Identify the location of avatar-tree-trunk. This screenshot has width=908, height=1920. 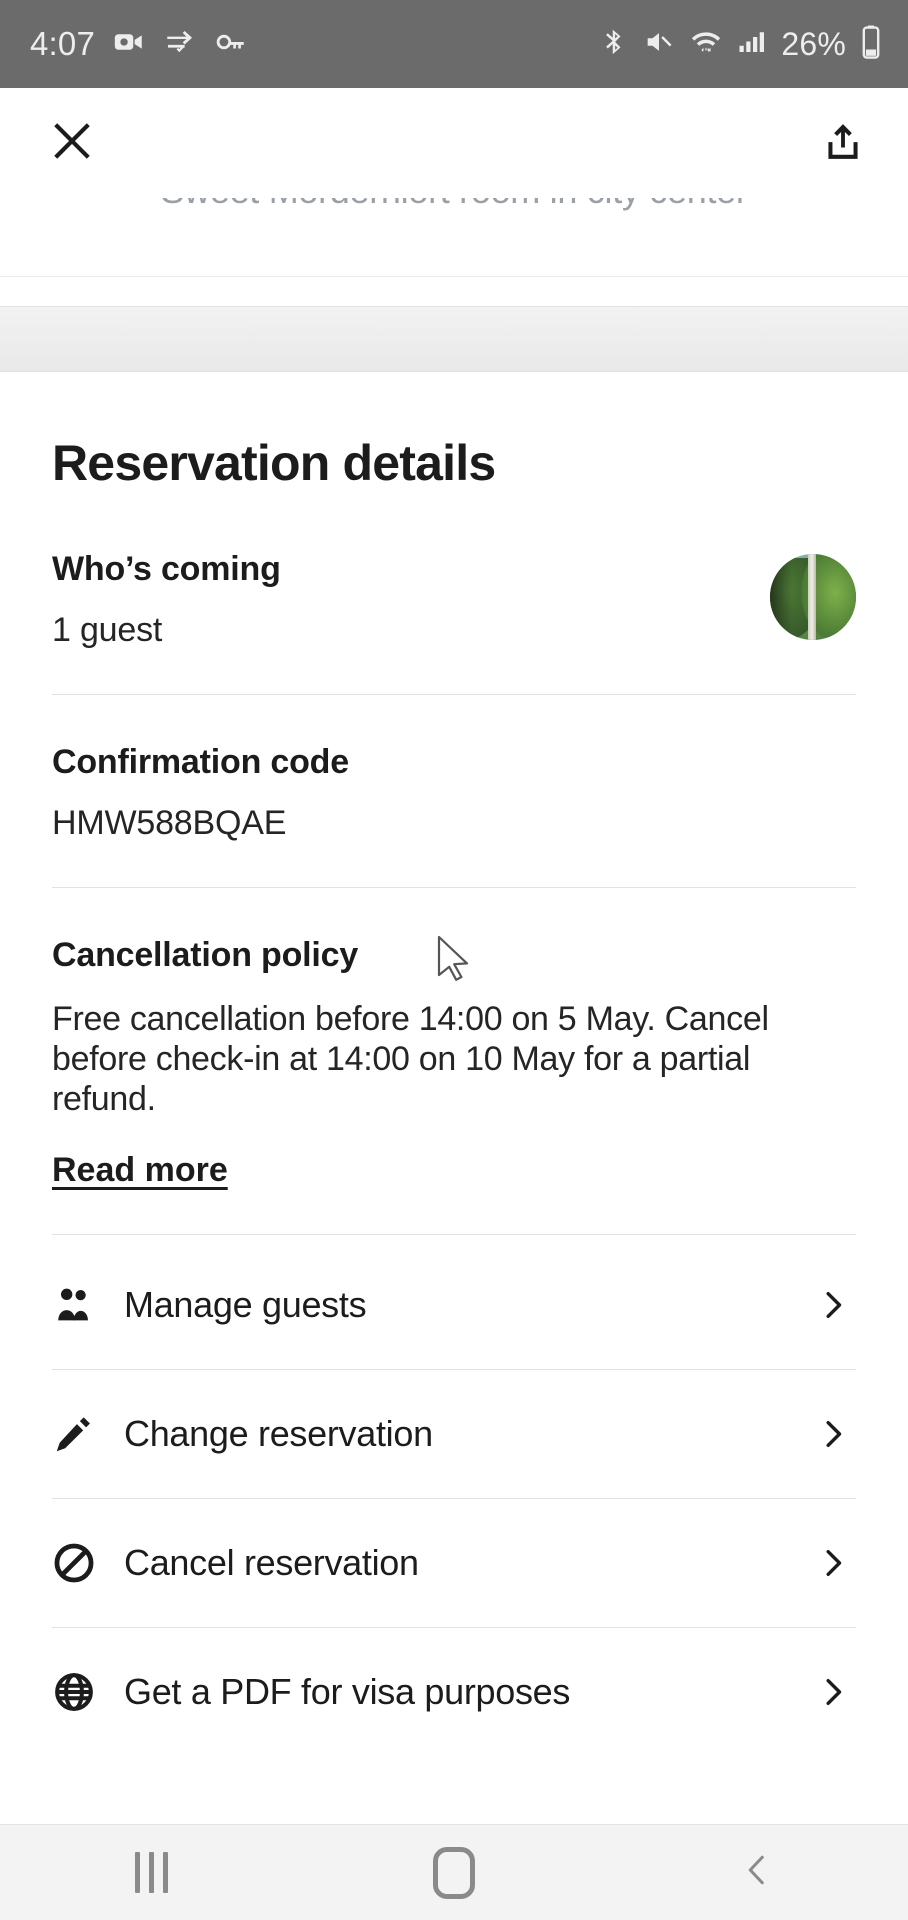
(811, 597).